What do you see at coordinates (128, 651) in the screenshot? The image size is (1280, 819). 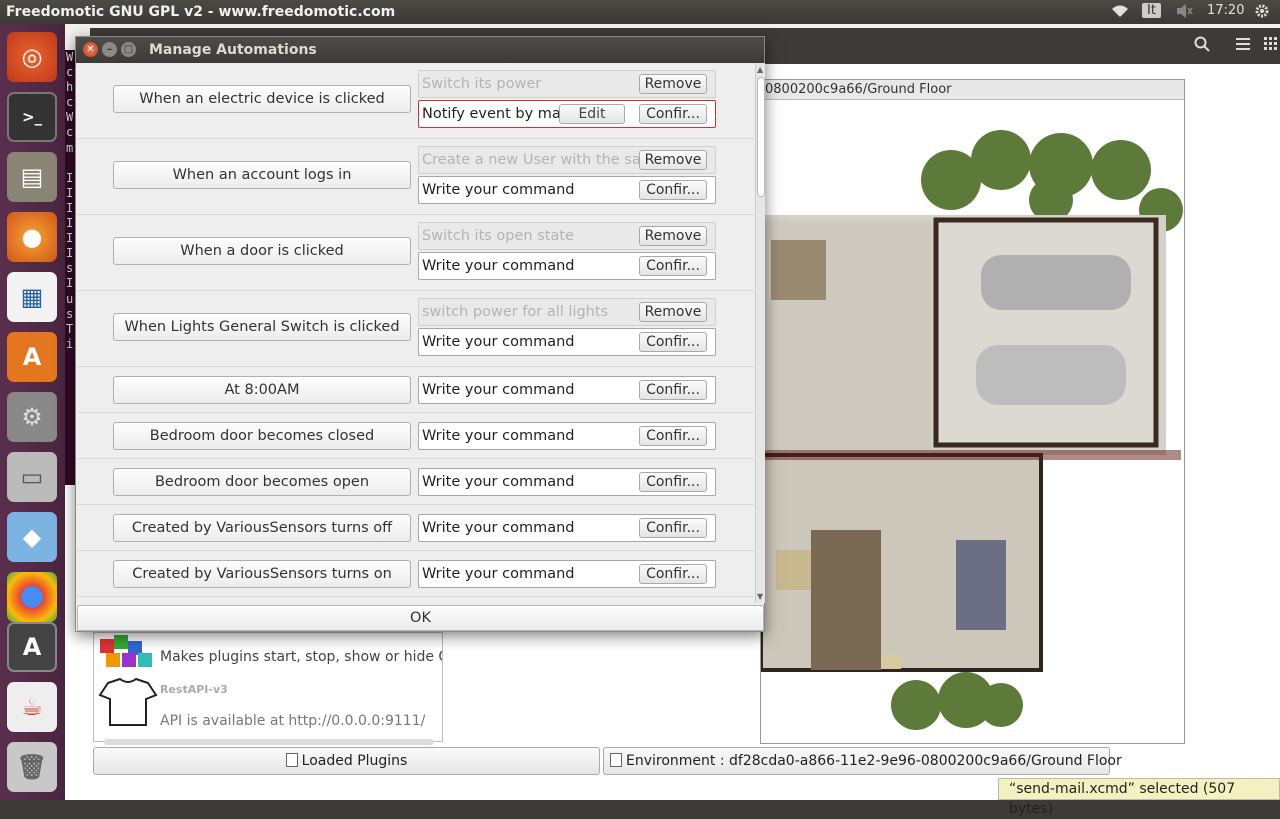 I see `plugin-cubes-icon` at bounding box center [128, 651].